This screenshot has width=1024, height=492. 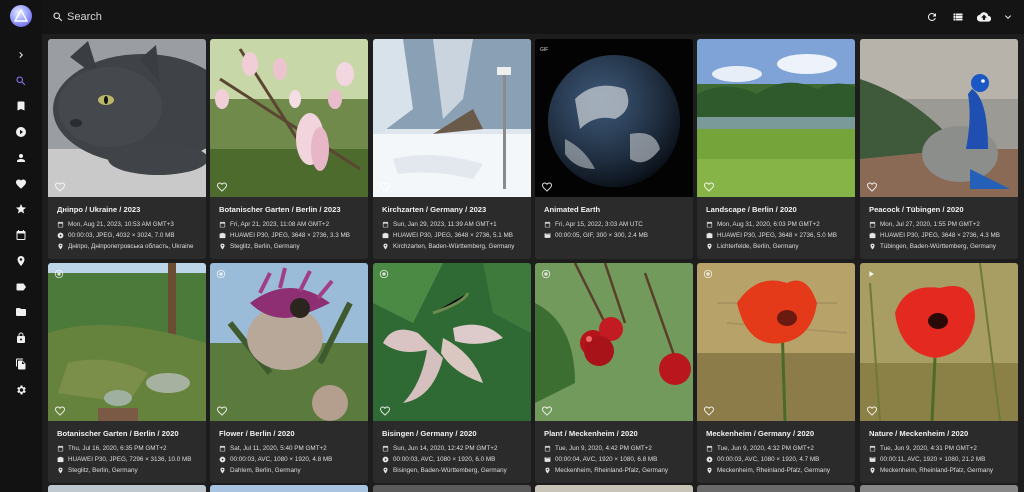 What do you see at coordinates (280, 224) in the screenshot?
I see `photo-date-text: Fri, Apr 21, 2023, 11:08 AM GMT+2` at bounding box center [280, 224].